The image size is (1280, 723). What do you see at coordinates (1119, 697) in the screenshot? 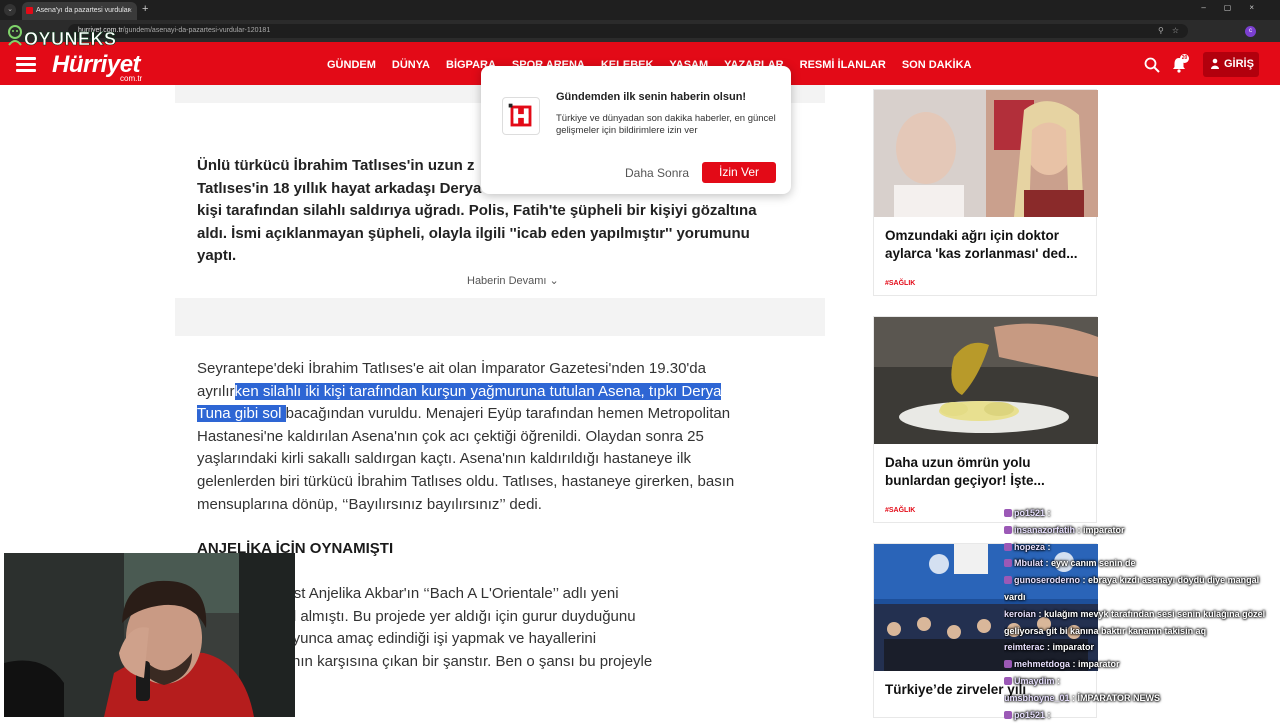
I see `chat-text: İMPARATOR NEWS` at bounding box center [1119, 697].